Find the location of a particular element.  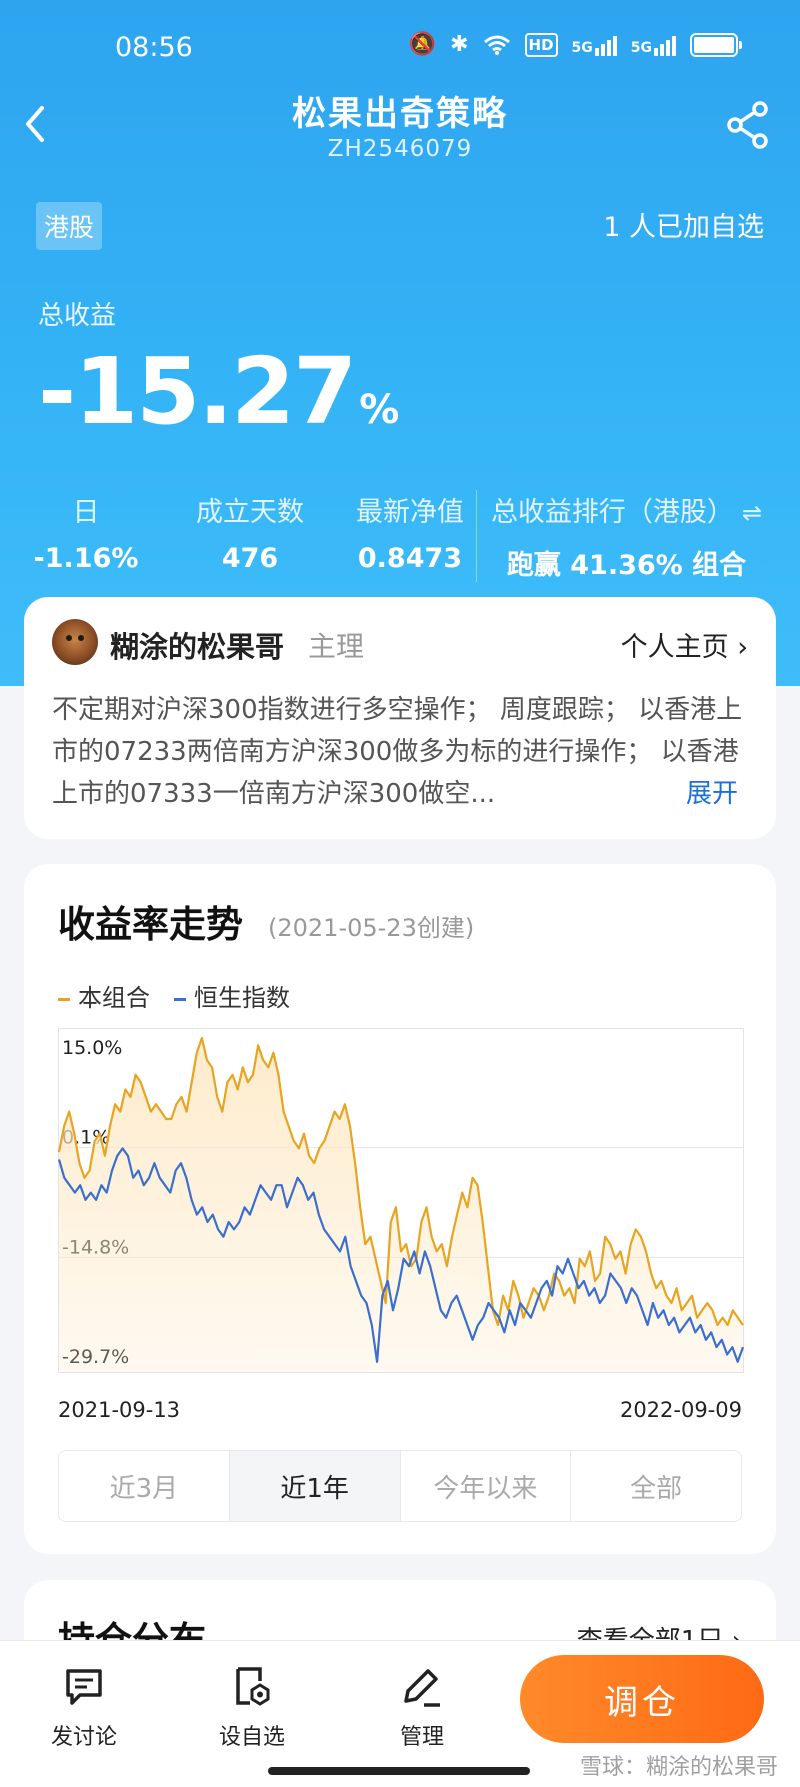

share-icon is located at coordinates (748, 125).